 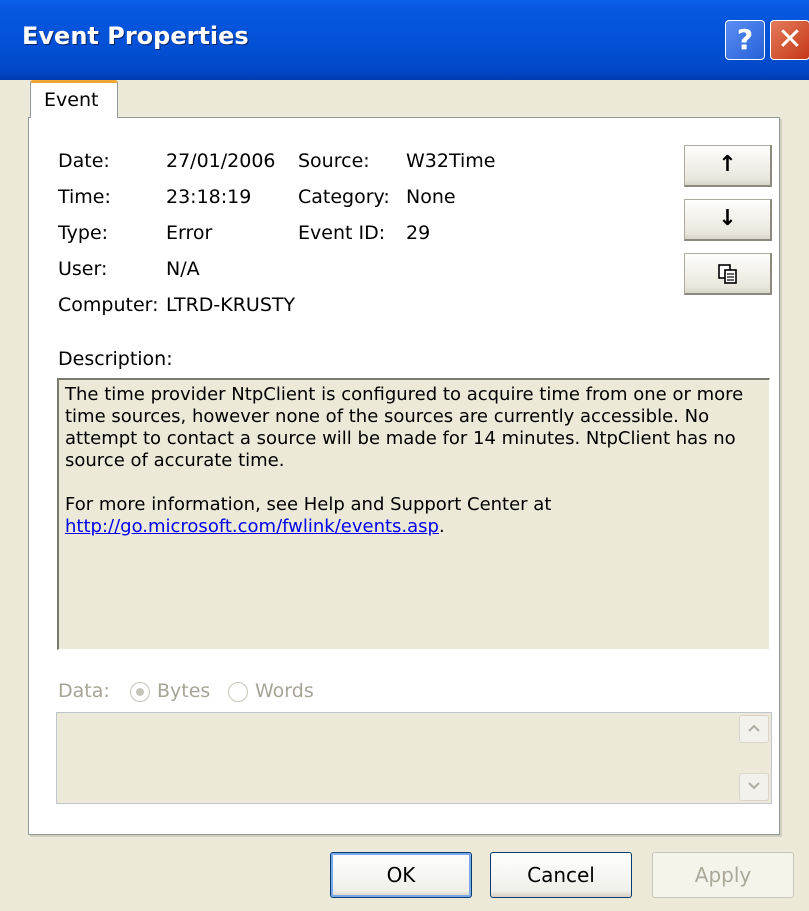 I want to click on scroll-down-button, so click(x=754, y=787).